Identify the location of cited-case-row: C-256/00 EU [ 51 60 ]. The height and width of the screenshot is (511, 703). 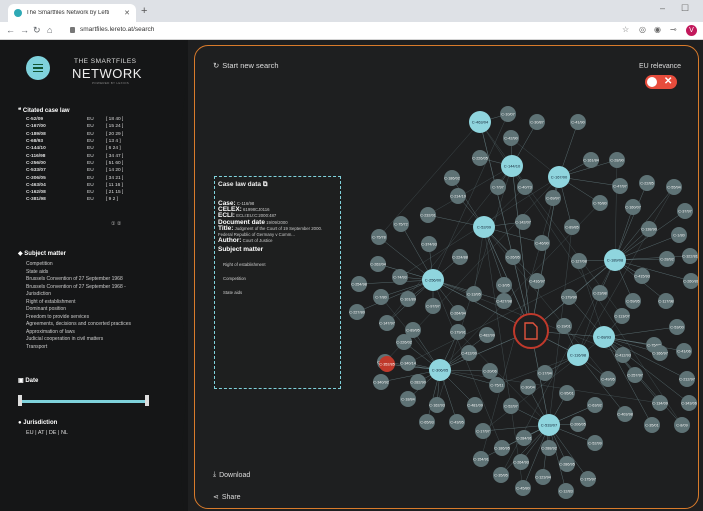
(86, 163).